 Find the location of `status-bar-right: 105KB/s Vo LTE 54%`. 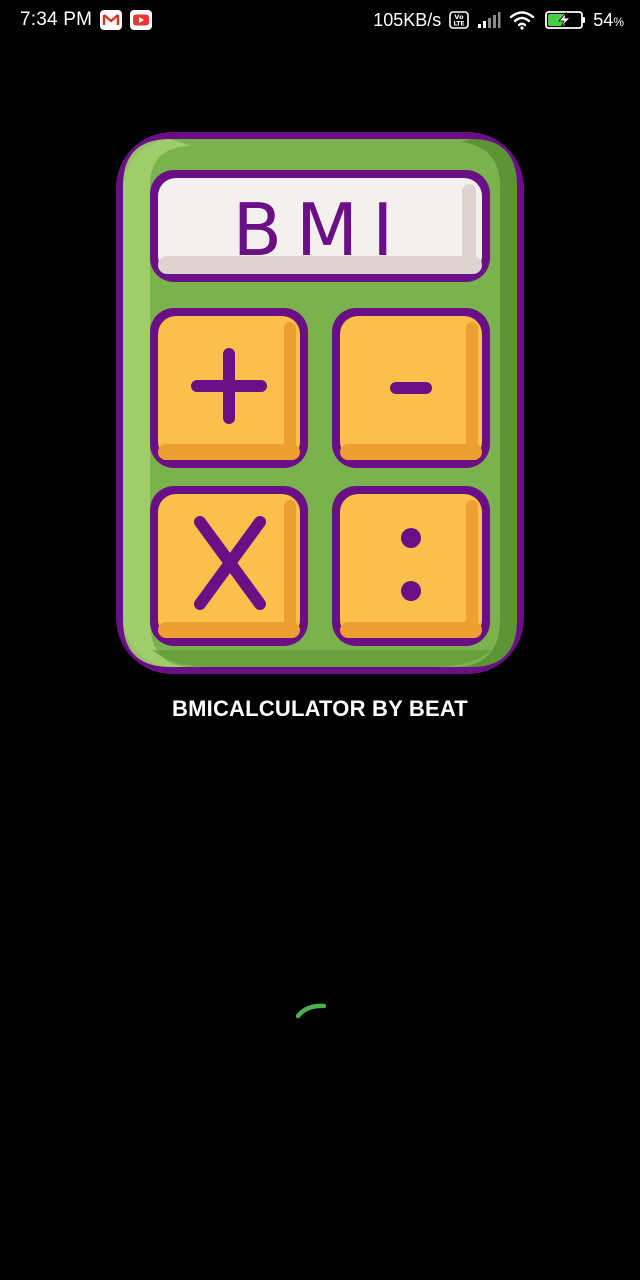

status-bar-right: 105KB/s Vo LTE 54% is located at coordinates (498, 20).